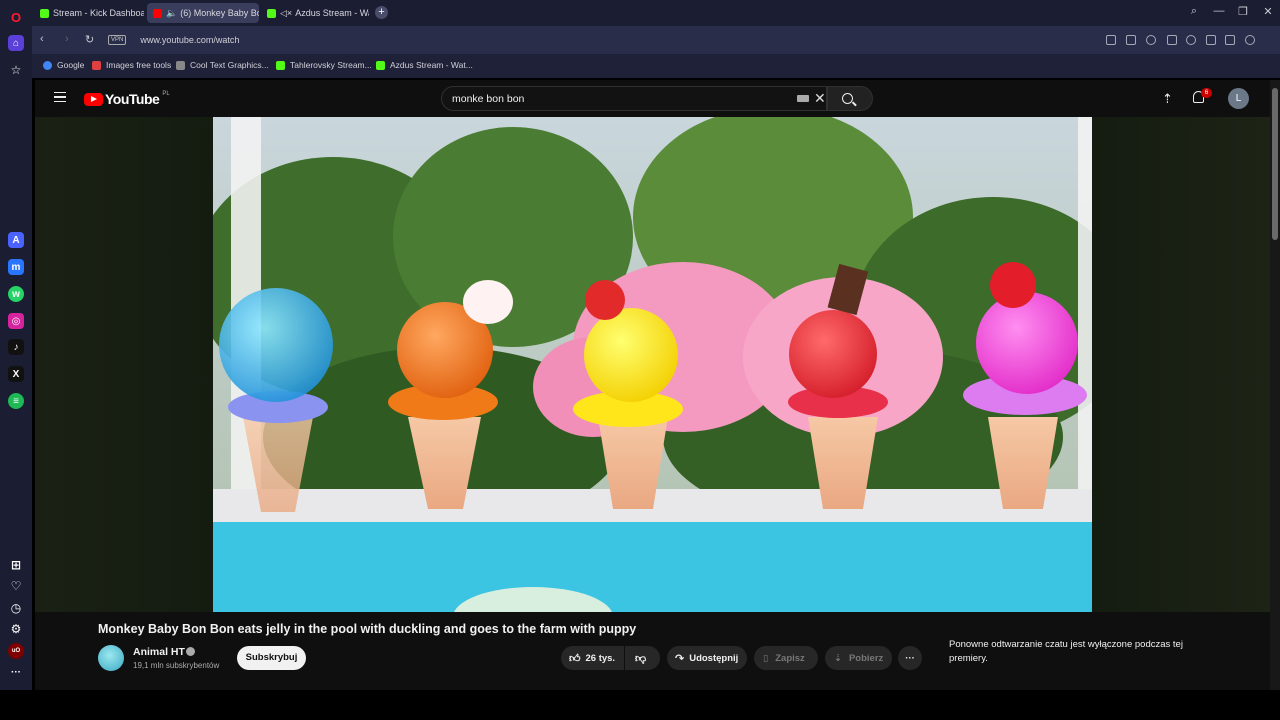  I want to click on minimize-button: —, so click(1219, 11).